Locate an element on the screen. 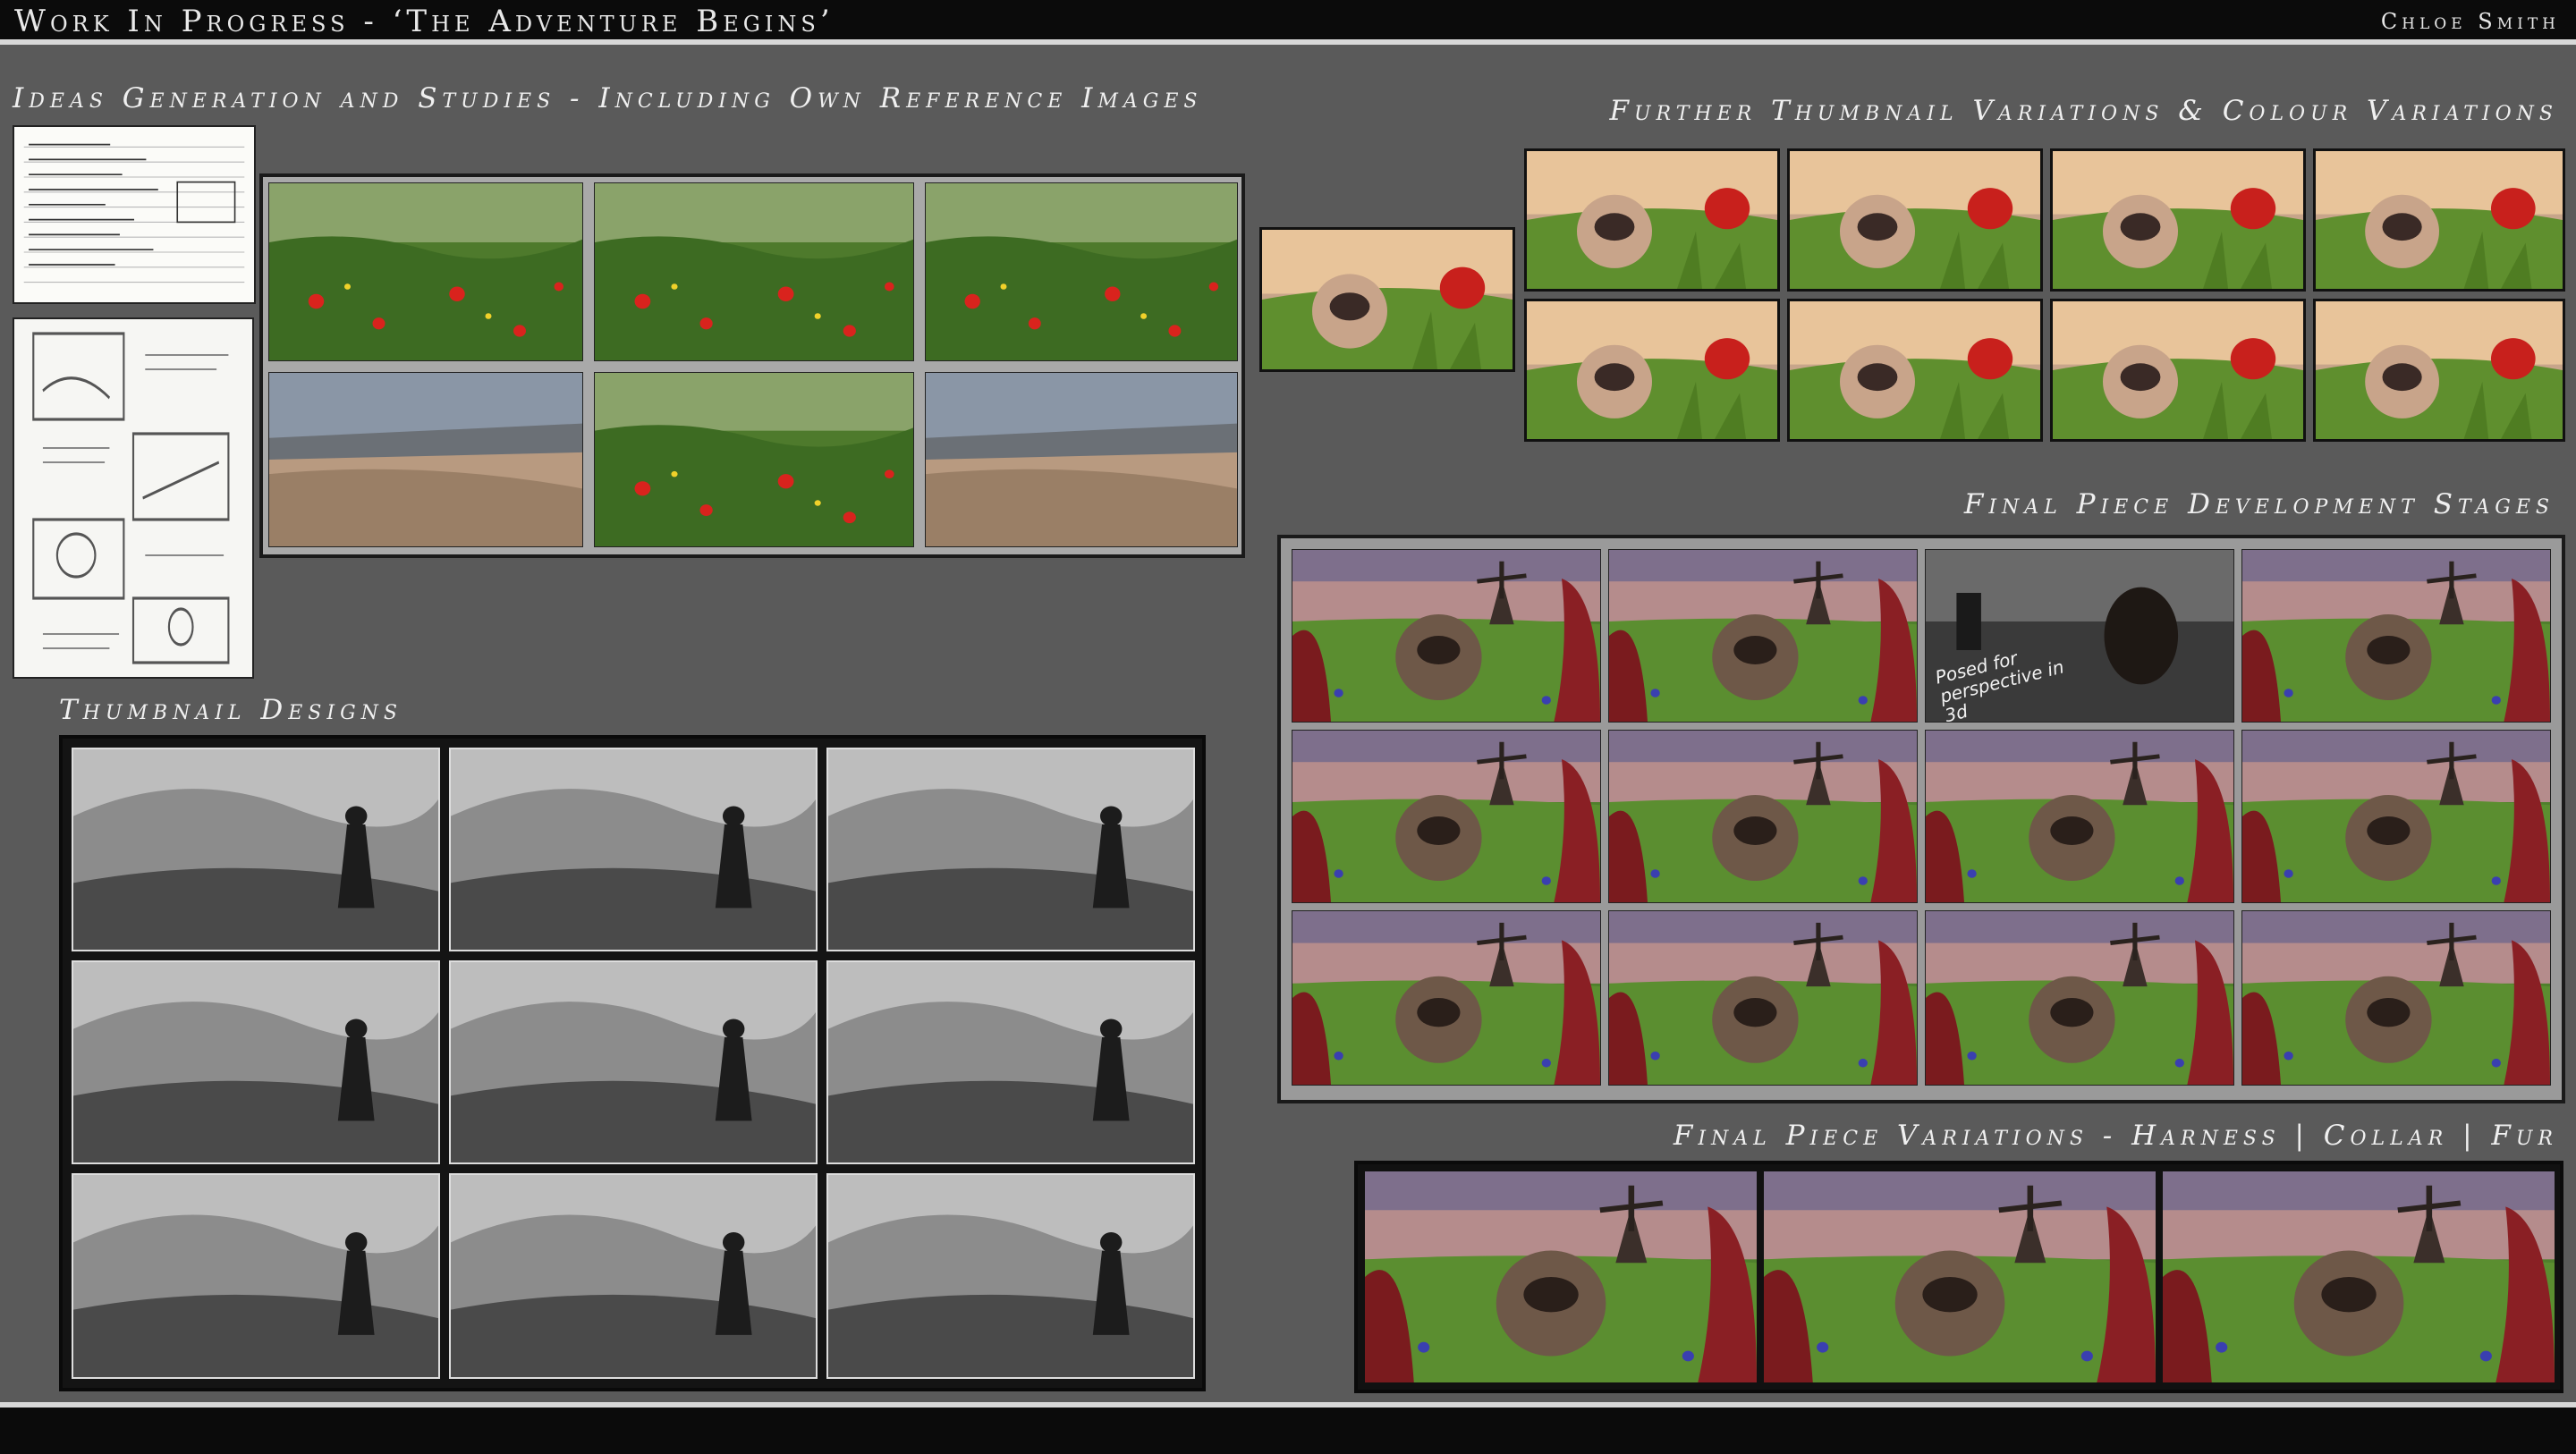 This screenshot has width=2576, height=1454. colour-variations-grid is located at coordinates (2044, 296).